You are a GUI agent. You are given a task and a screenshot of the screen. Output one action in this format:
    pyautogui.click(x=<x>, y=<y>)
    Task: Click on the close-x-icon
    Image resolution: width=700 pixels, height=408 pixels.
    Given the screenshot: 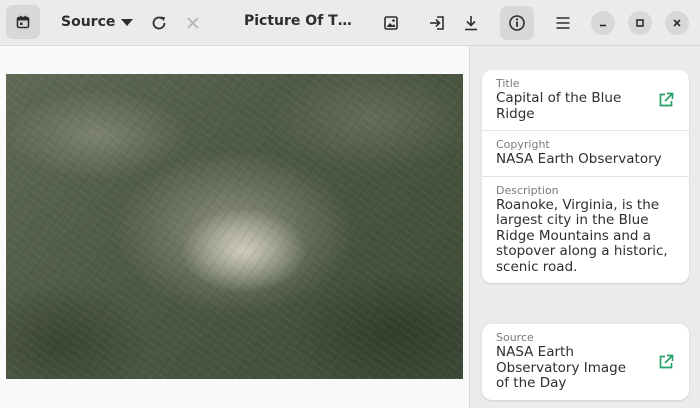 What is the action you would take?
    pyautogui.click(x=193, y=23)
    